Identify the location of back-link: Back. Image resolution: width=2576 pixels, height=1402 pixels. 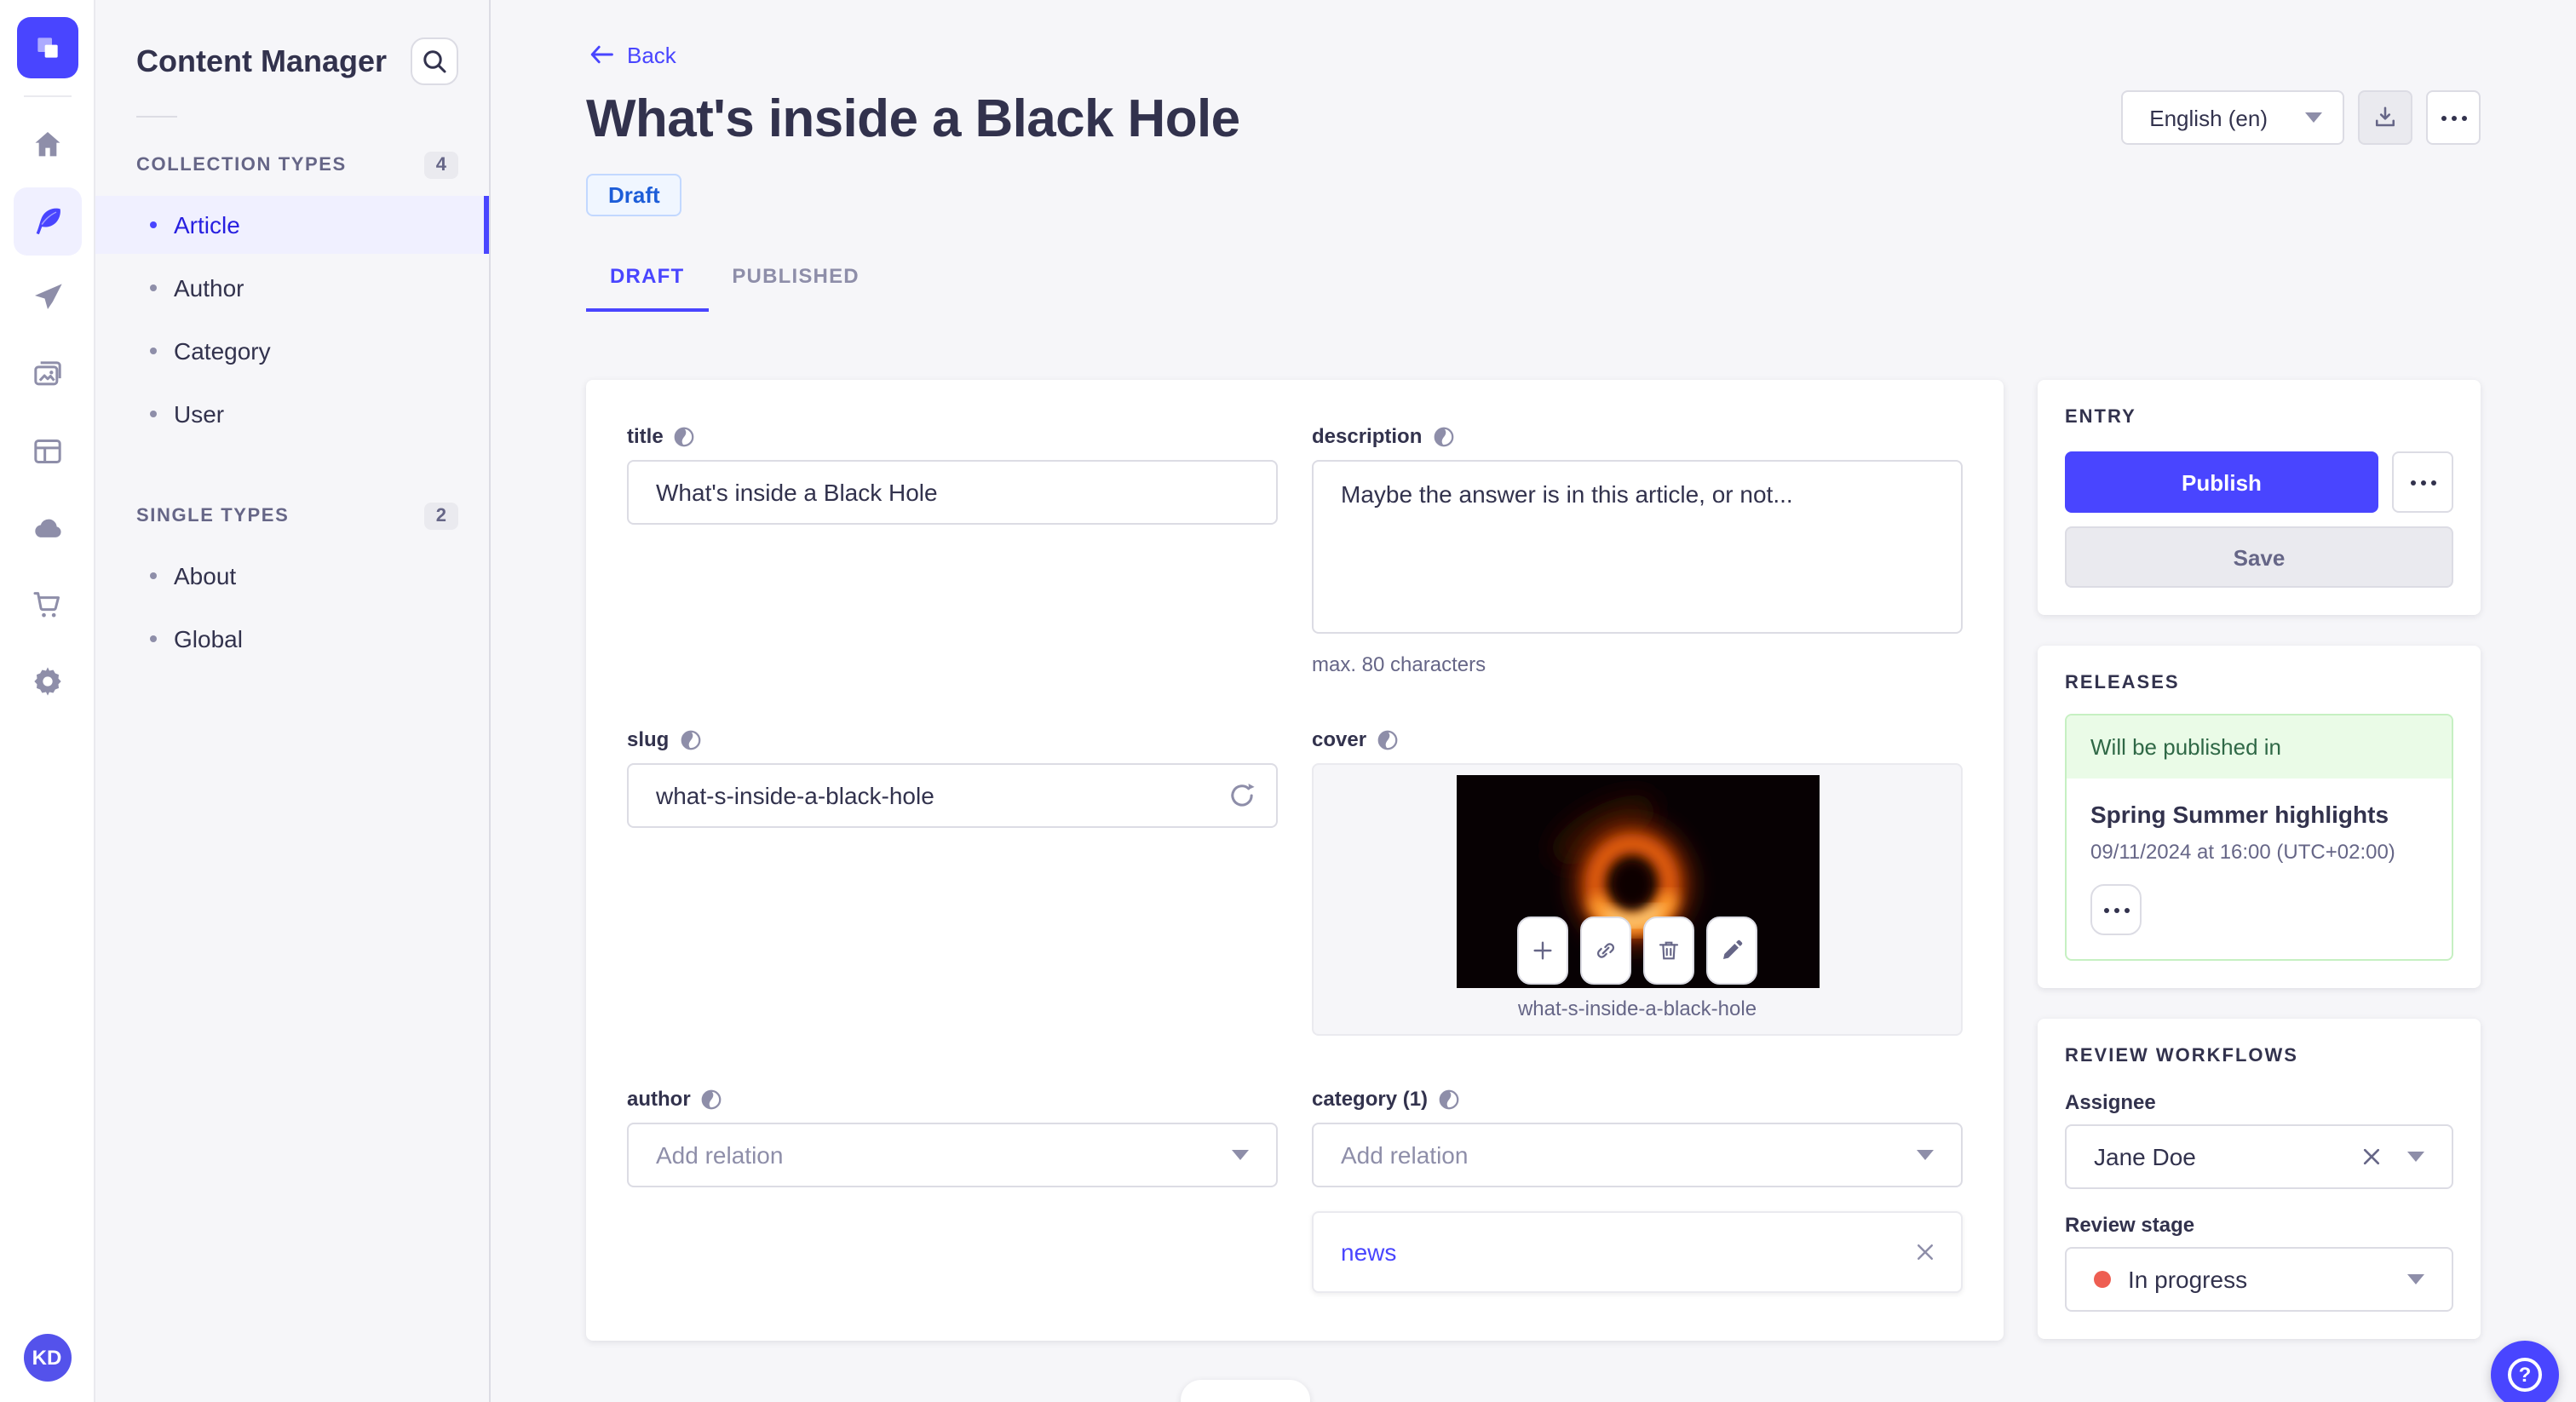
(631, 54).